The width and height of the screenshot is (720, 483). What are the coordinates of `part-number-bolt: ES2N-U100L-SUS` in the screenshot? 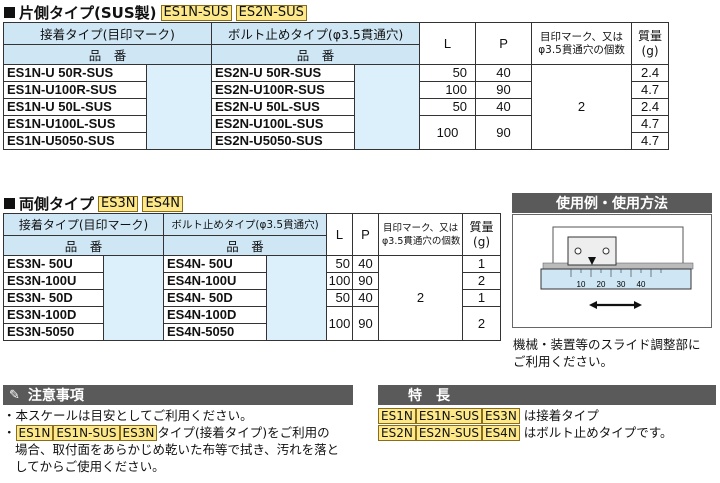 It's located at (283, 124).